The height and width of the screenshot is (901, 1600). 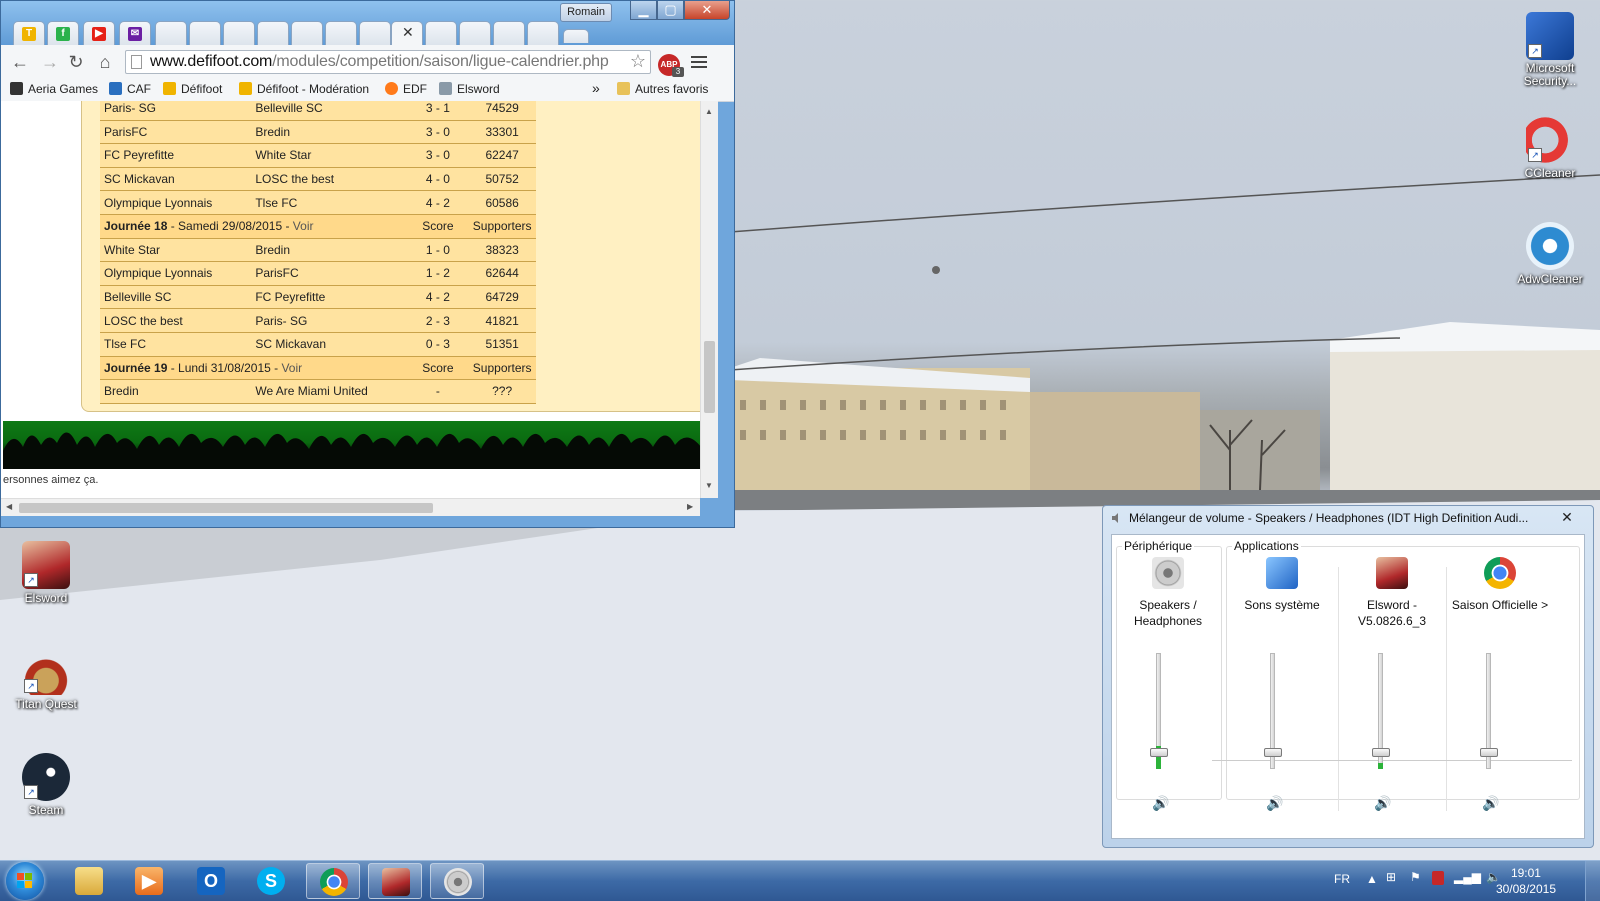 I want to click on desktop-icon-adwcleaner: AdwCleaner, so click(x=1550, y=254).